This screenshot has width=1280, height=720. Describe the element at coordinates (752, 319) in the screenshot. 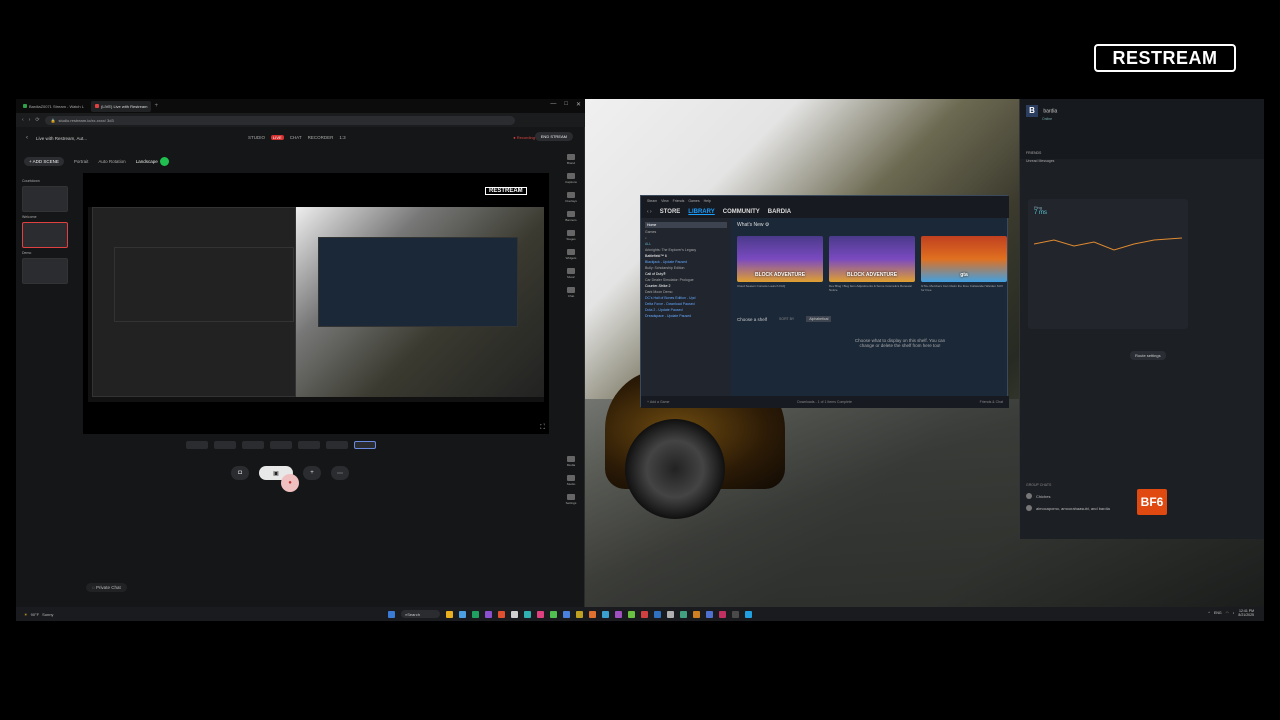

I see `choose-shelf-dropdown: Choose a shelf` at that location.